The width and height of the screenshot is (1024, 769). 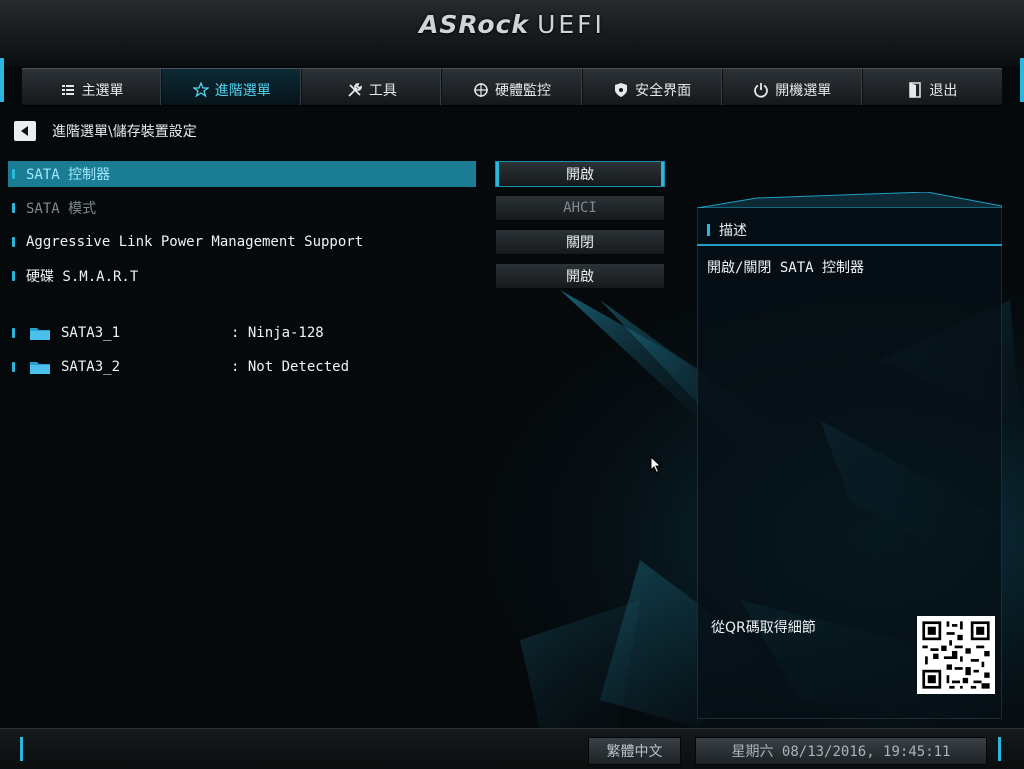 What do you see at coordinates (708, 230) in the screenshot?
I see `header-marker` at bounding box center [708, 230].